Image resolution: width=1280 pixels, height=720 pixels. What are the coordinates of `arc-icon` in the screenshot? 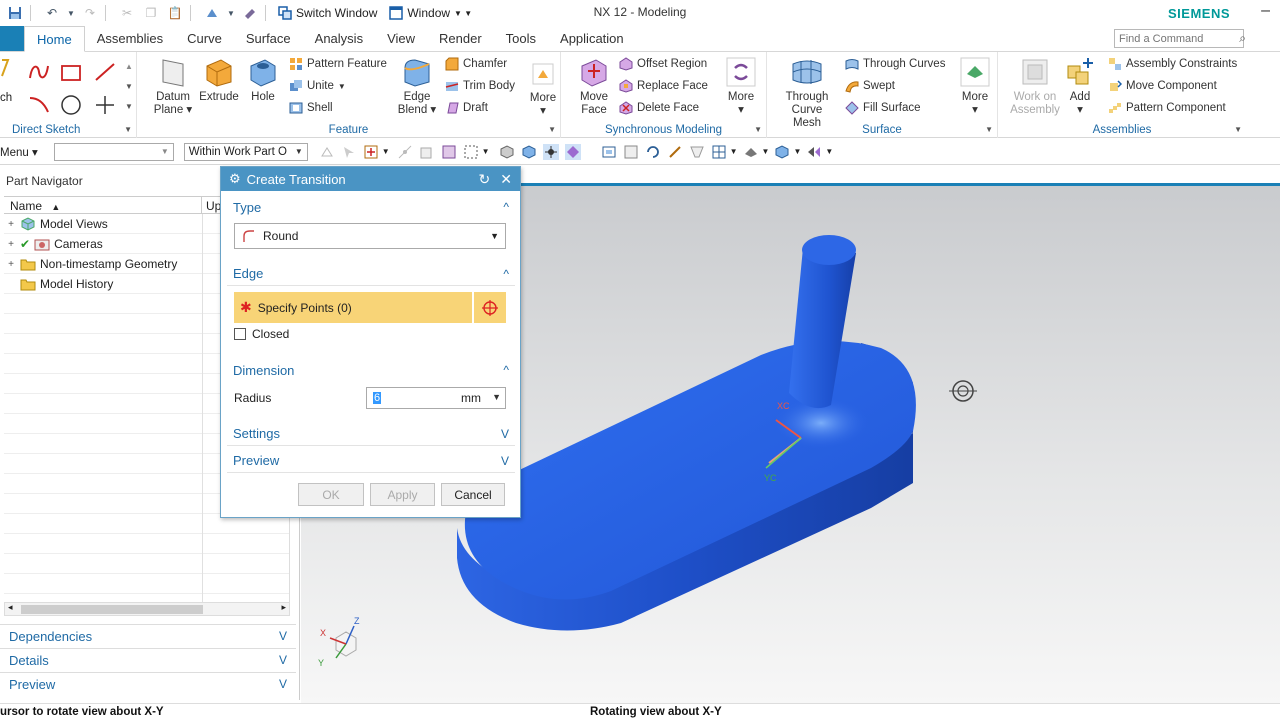 It's located at (39, 104).